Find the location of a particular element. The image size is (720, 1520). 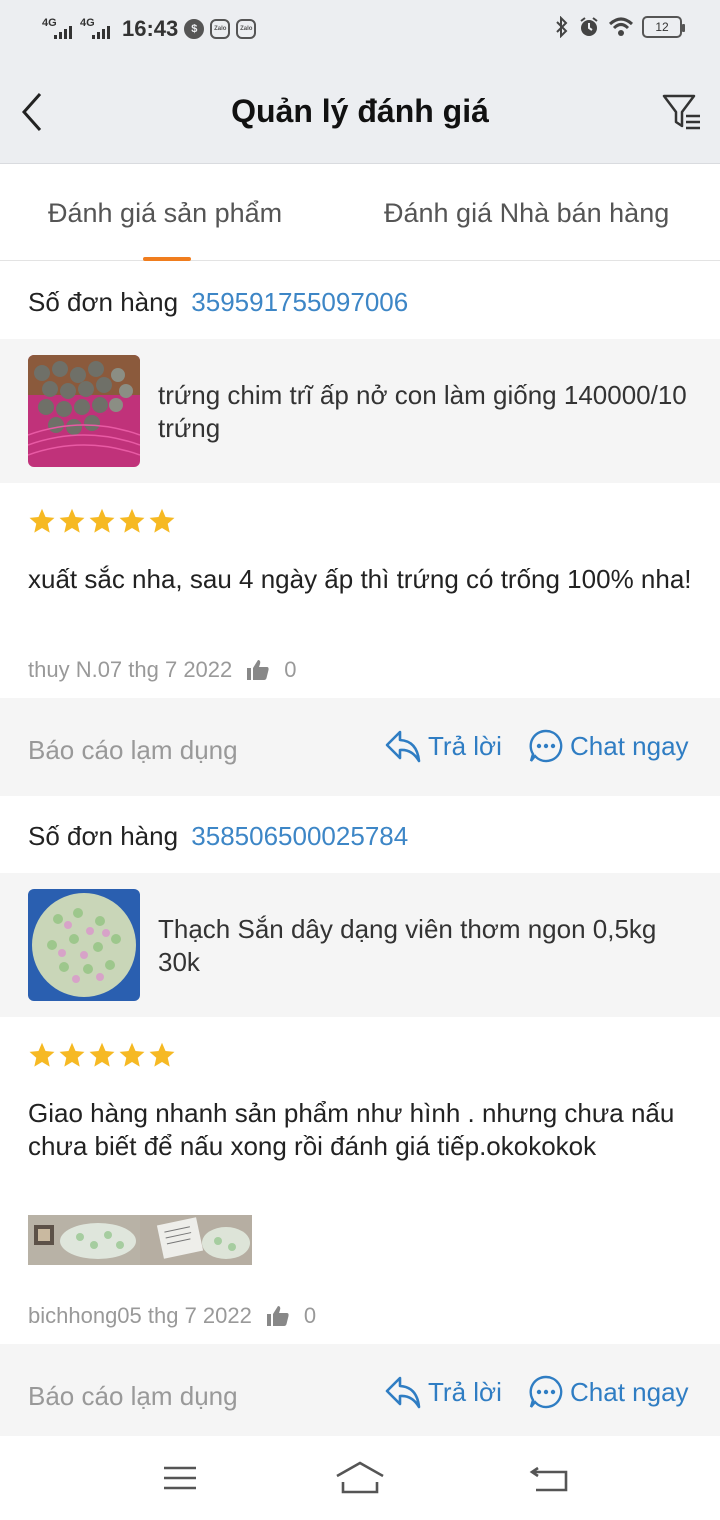

home-icon is located at coordinates (360, 1477).